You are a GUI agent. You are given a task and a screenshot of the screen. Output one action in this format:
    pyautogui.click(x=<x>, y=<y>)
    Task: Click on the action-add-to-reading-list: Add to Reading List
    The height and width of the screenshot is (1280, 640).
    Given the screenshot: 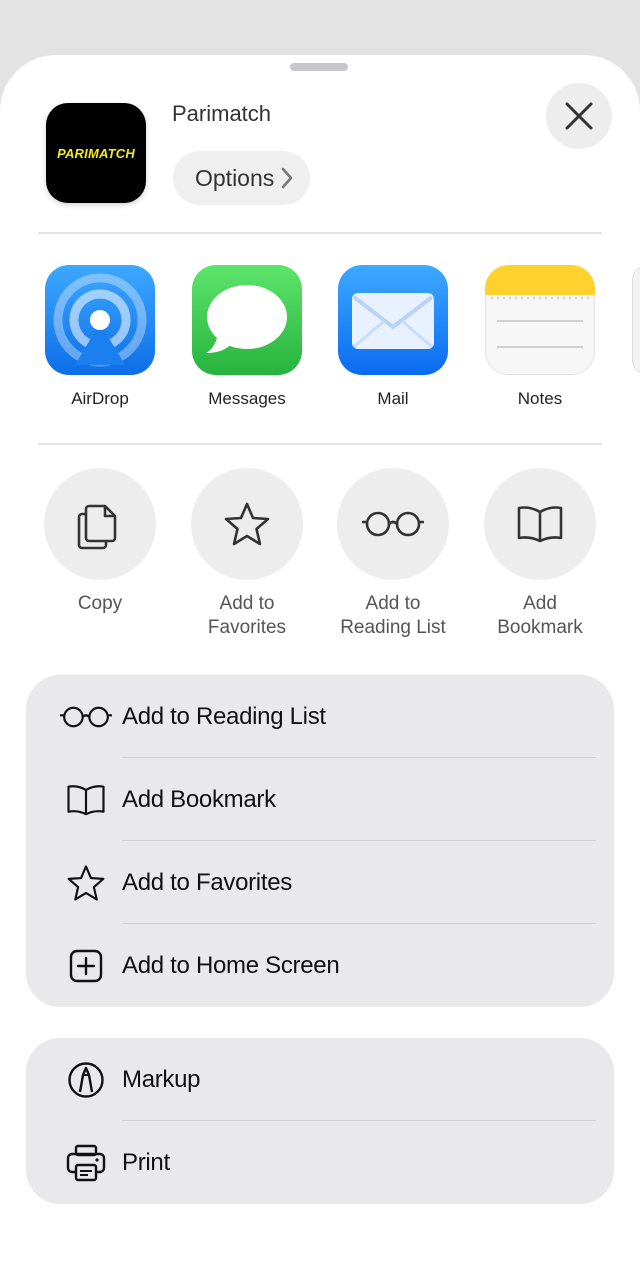 What is the action you would take?
    pyautogui.click(x=393, y=554)
    